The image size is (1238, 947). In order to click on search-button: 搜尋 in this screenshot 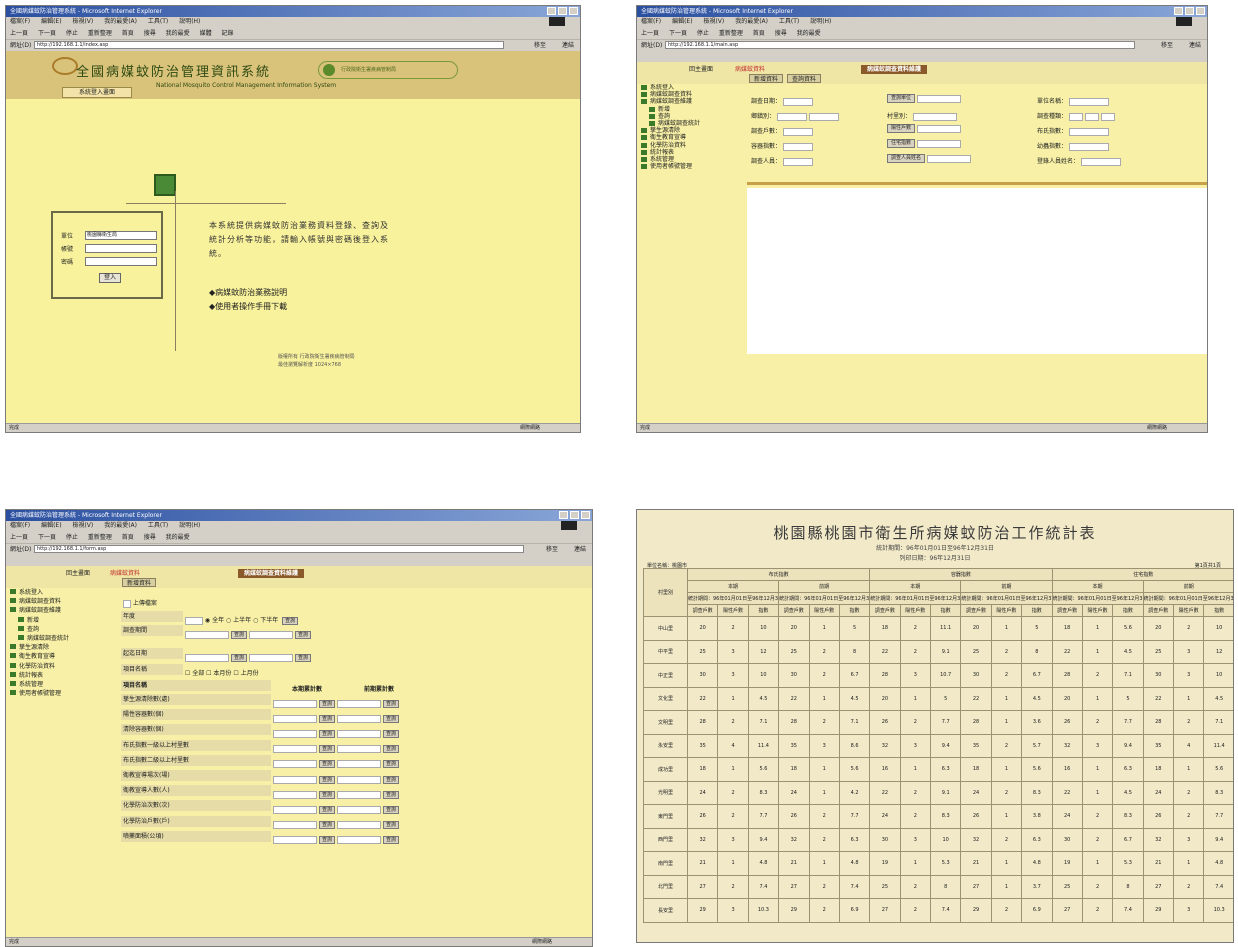, I will do `click(781, 33)`.